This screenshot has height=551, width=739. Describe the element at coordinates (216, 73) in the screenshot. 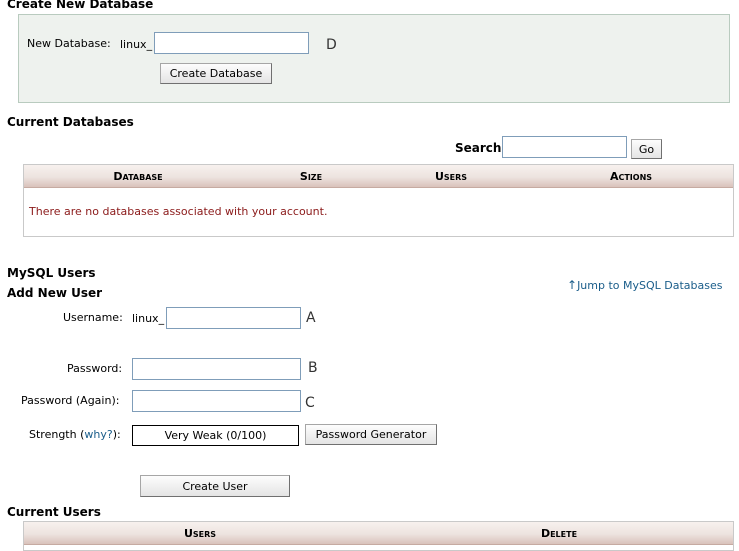

I see `create-database-button: Create Database` at that location.